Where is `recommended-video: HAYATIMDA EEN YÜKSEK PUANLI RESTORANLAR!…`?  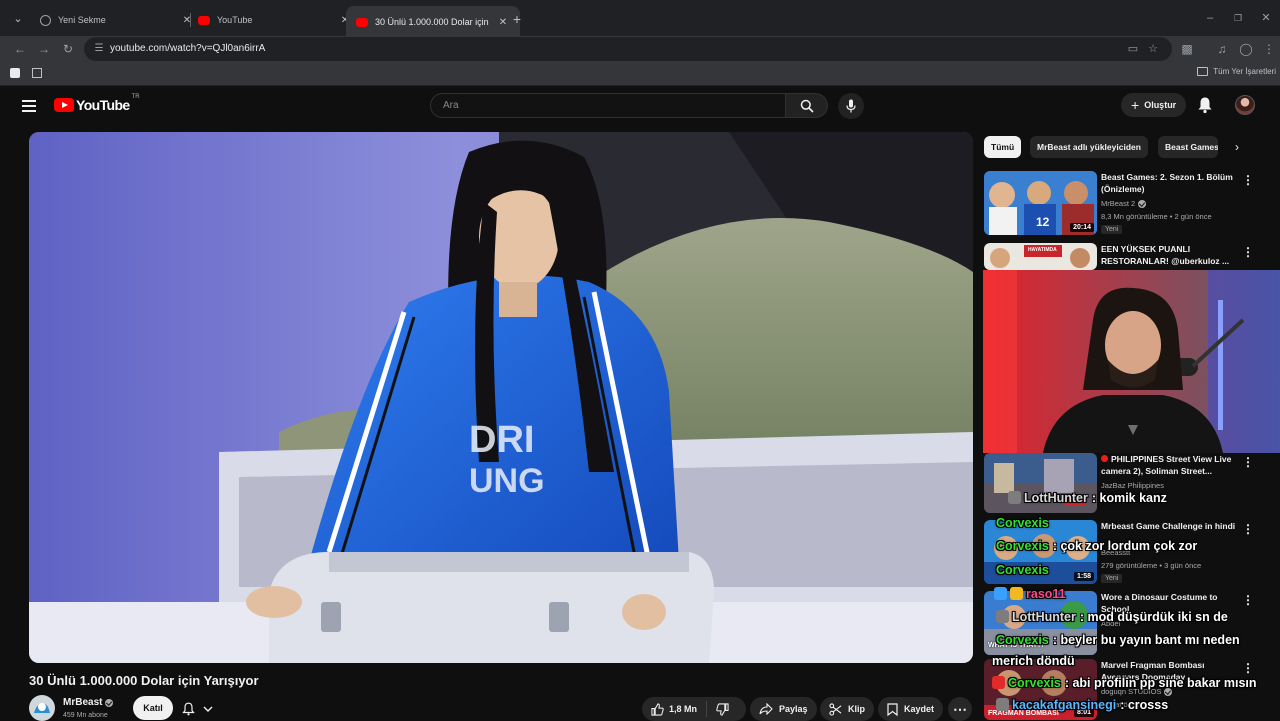 recommended-video: HAYATIMDA EEN YÜKSEK PUANLI RESTORANLAR!… is located at coordinates (1122, 256).